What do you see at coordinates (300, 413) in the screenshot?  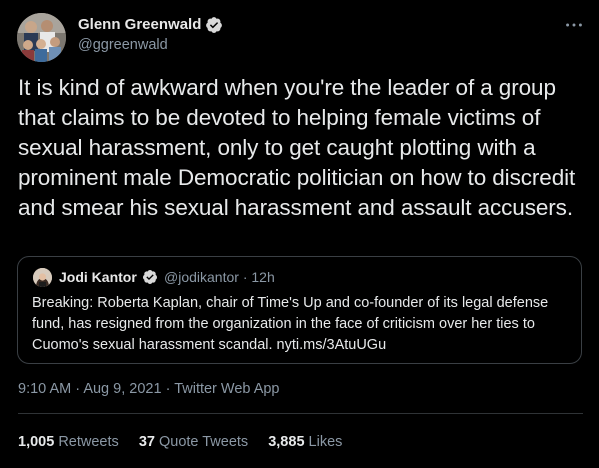 I see `divider-top` at bounding box center [300, 413].